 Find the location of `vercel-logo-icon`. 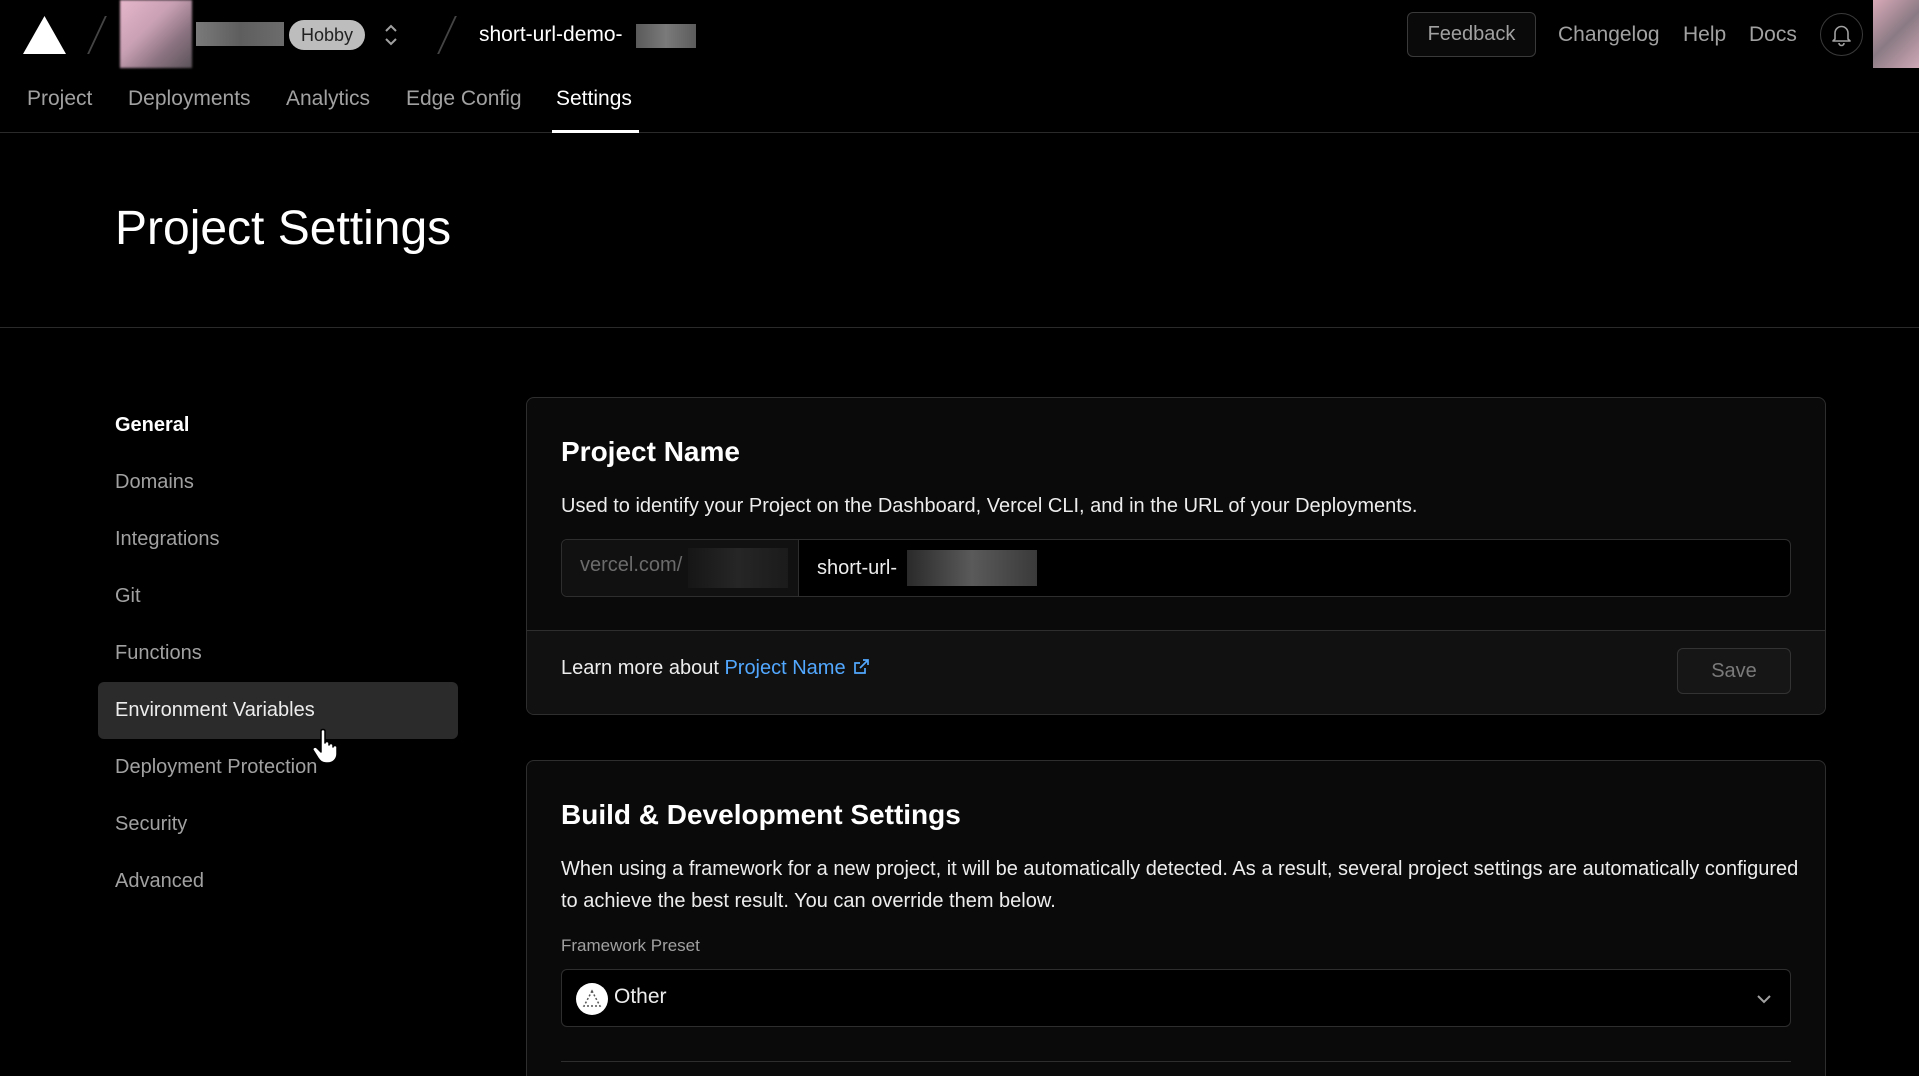

vercel-logo-icon is located at coordinates (44, 35).